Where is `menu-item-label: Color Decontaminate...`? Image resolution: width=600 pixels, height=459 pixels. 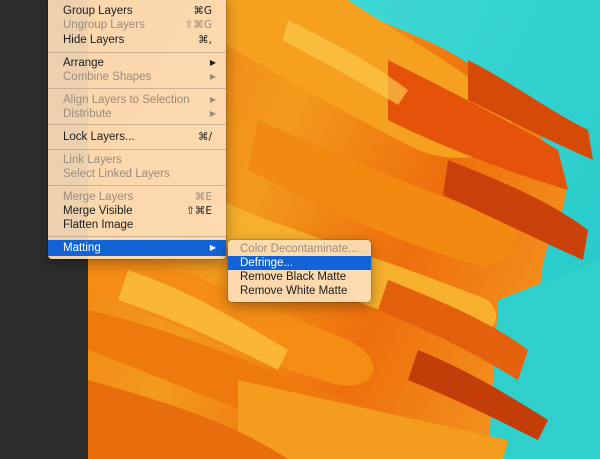
menu-item-label: Color Decontaminate... is located at coordinates (299, 249).